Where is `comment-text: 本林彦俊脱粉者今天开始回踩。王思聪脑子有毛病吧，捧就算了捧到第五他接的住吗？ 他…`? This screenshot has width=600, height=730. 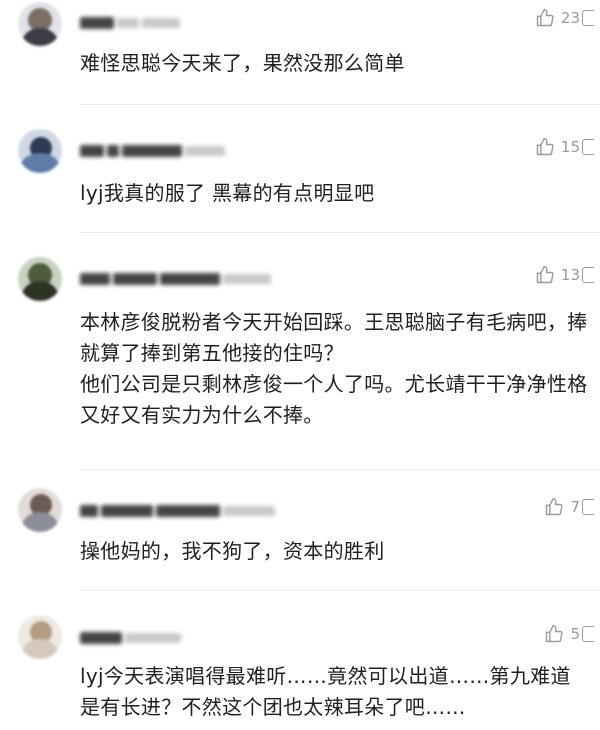
comment-text: 本林彦俊脱粉者今天开始回踩。王思聪脑子有毛病吧，捧就算了捧到第五他接的住吗？ 他… is located at coordinates (334, 368).